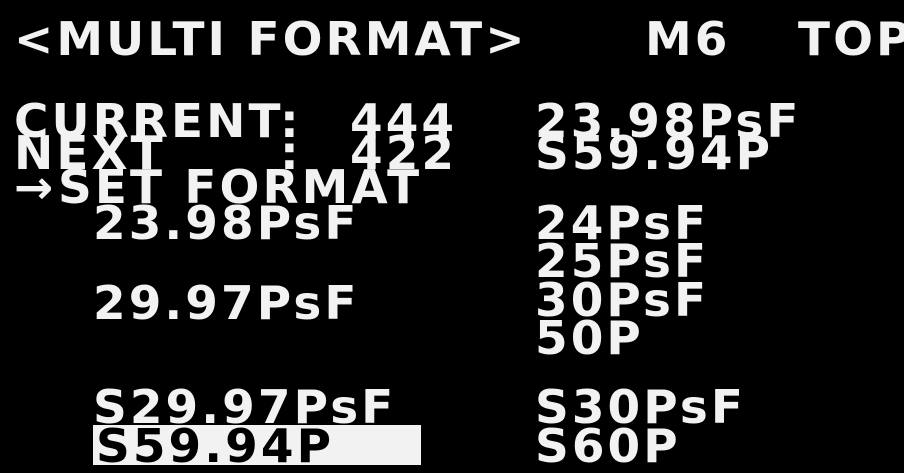  Describe the element at coordinates (654, 153) in the screenshot. I see `next-format: S59.94P` at that location.